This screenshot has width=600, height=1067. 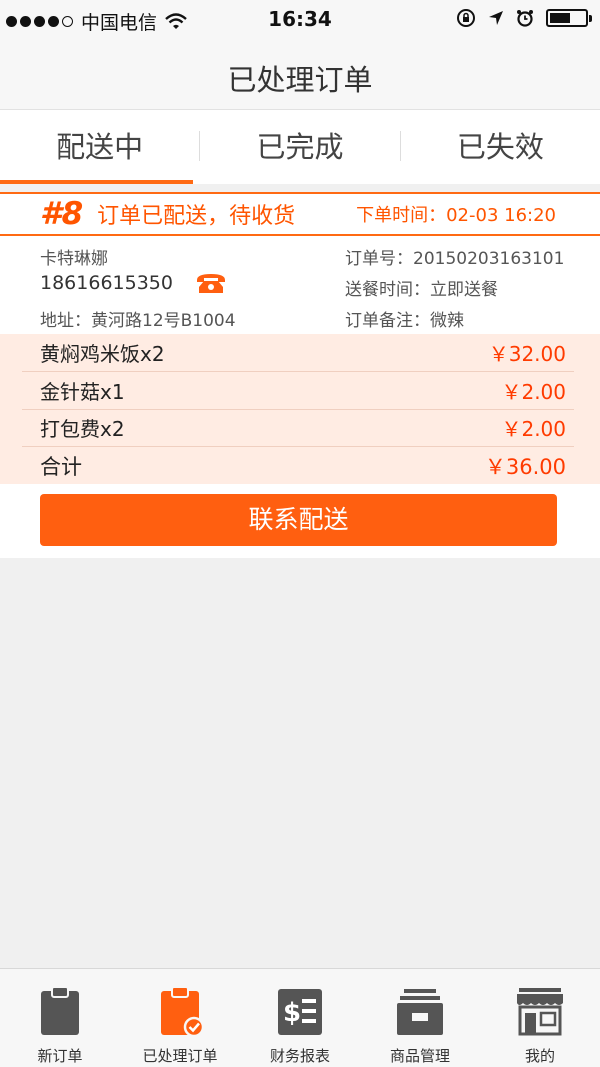 I want to click on status-bar: 中国电信 16:34, so click(x=300, y=20).